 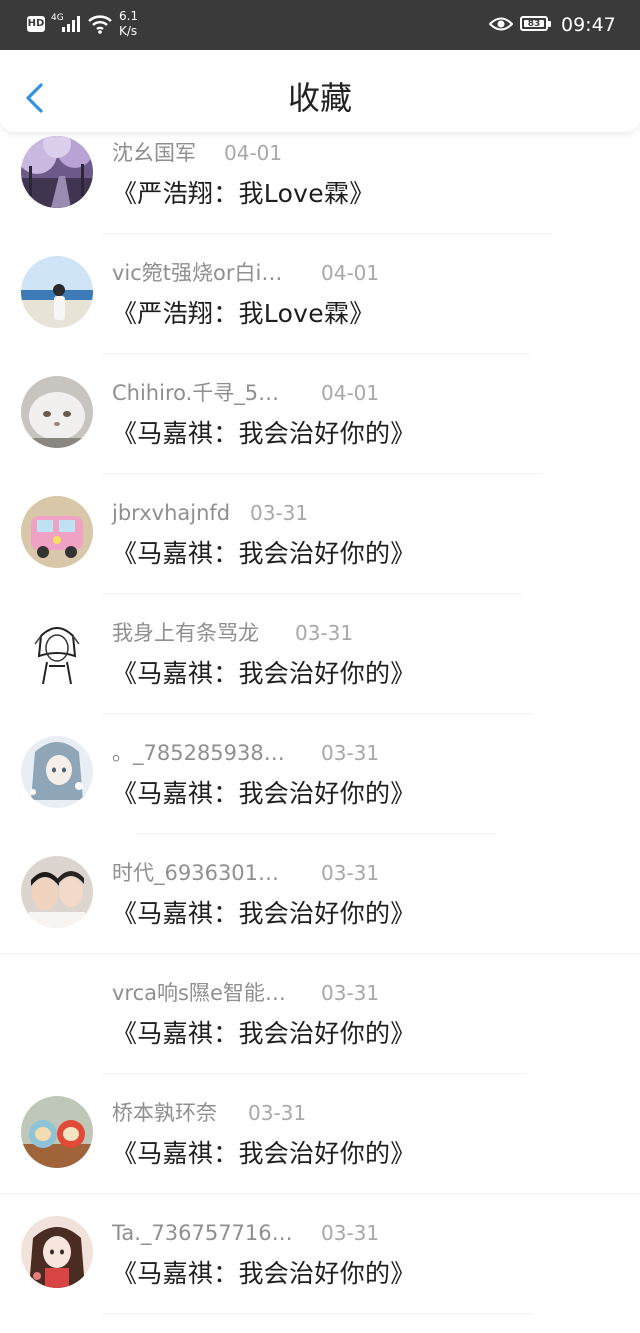 I want to click on header: 收藏, so click(x=320, y=91).